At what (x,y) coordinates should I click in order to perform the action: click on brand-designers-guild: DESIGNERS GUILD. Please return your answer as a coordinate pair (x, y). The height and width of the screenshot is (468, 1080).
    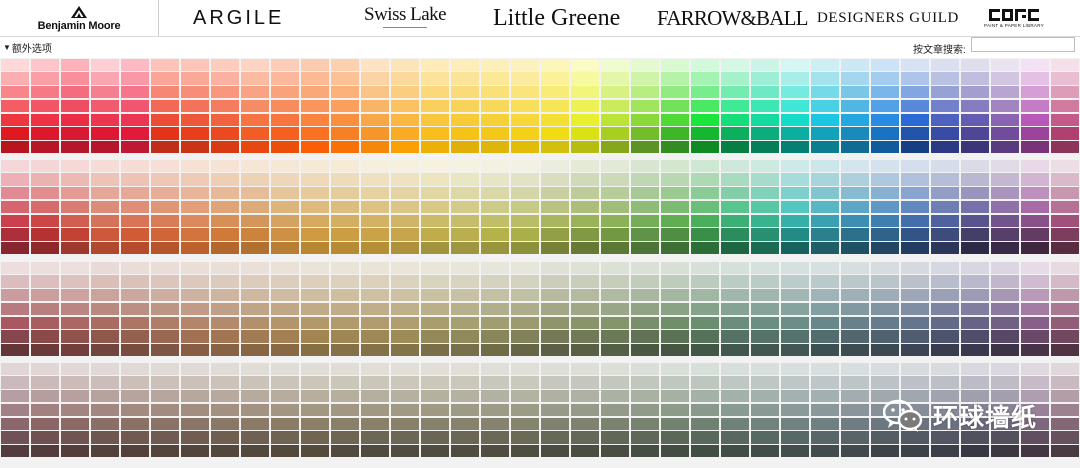
    Looking at the image, I should click on (888, 18).